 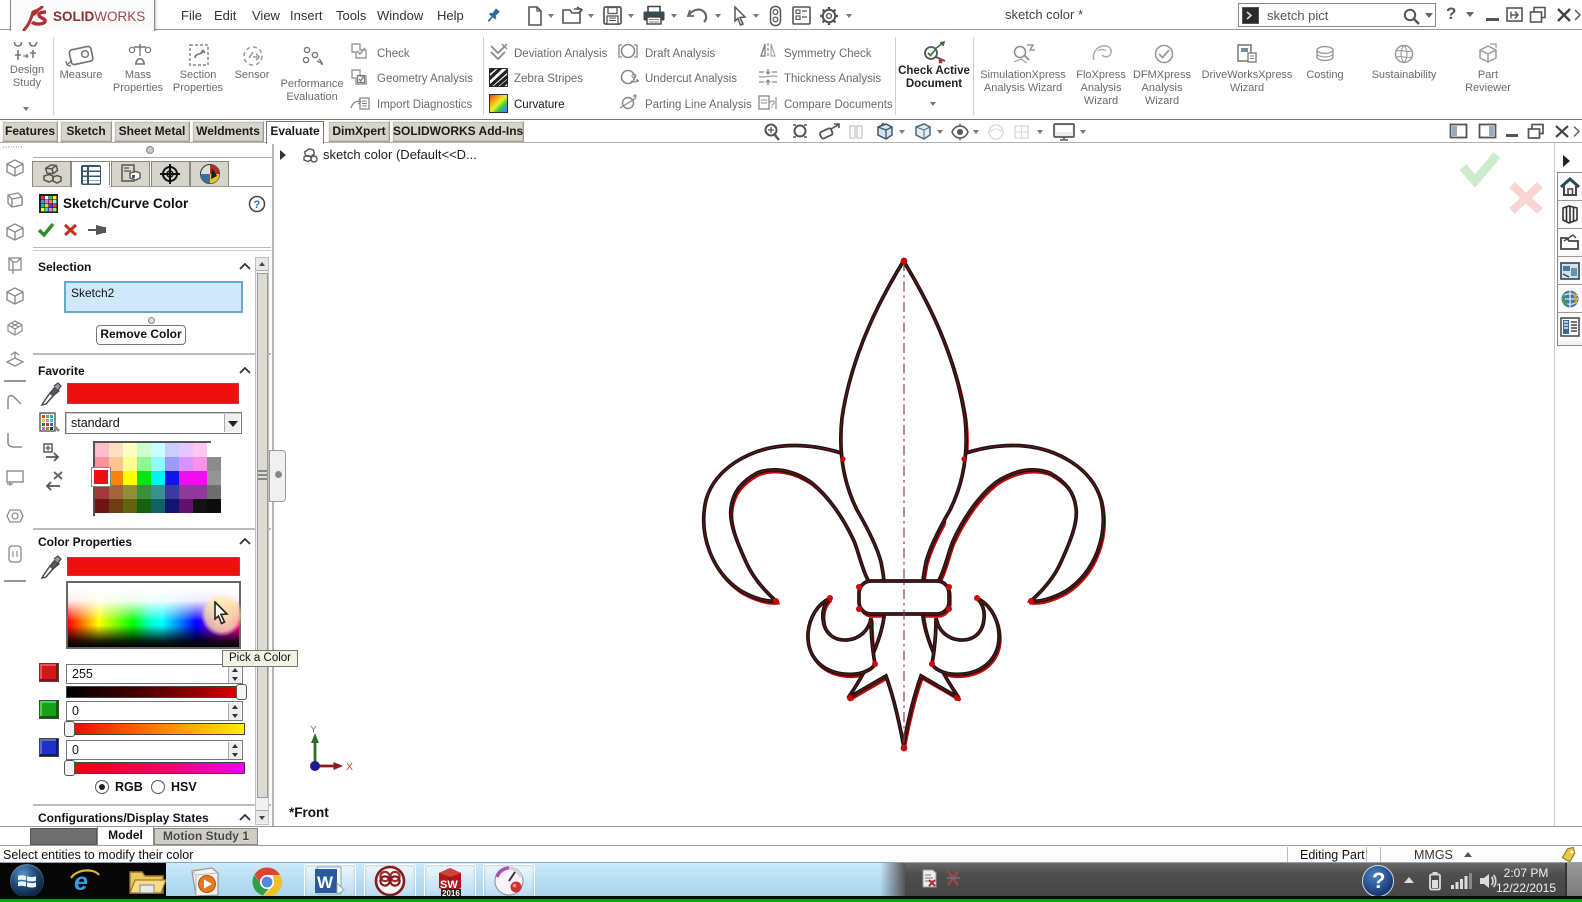 I want to click on svg-text: W, so click(x=325, y=882).